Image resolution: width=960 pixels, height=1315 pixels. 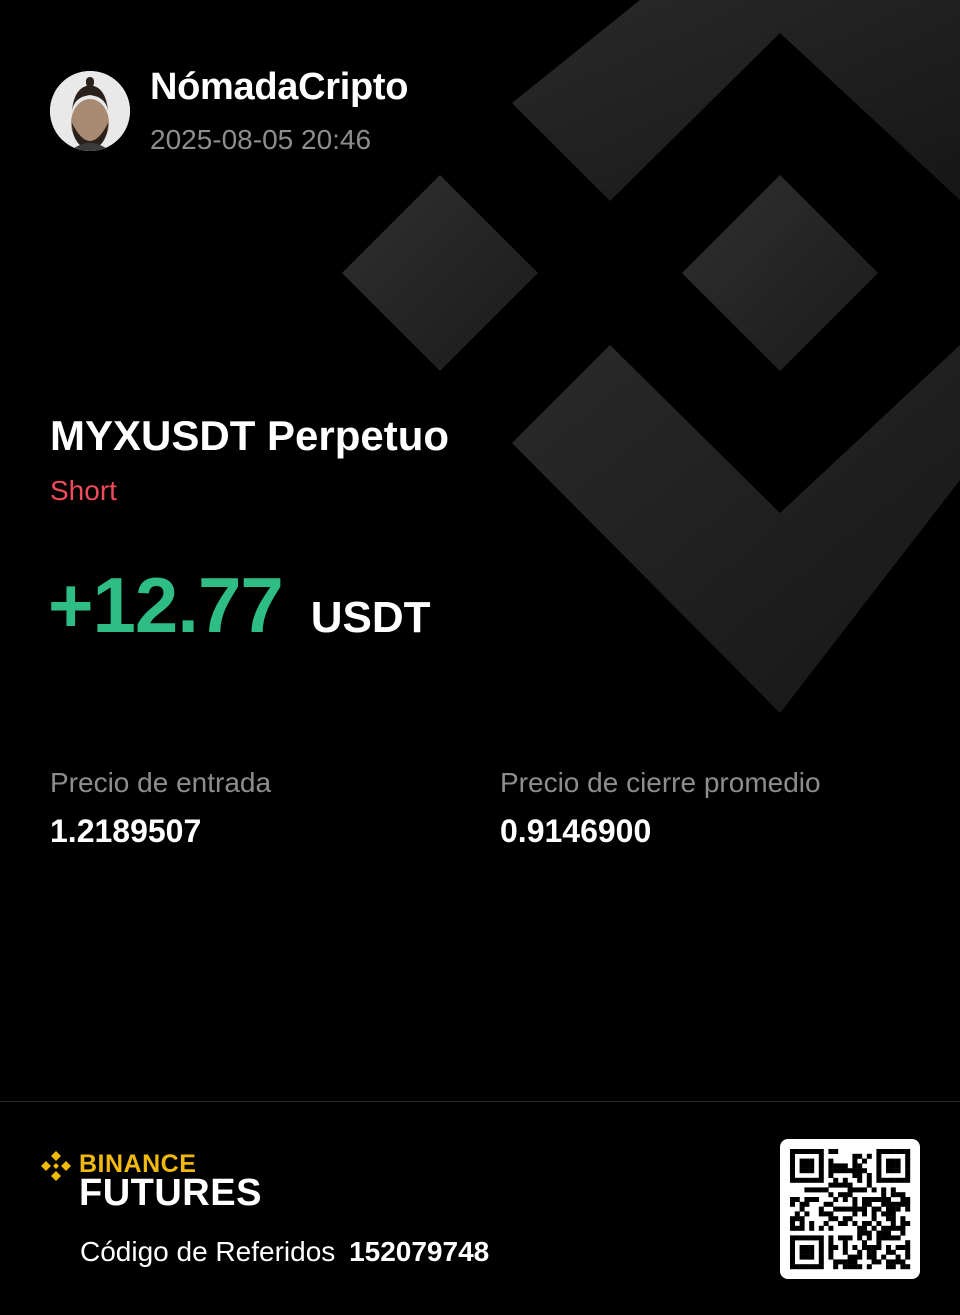 I want to click on entry-price-block: Precio de entrada 1.2189507, so click(x=160, y=808).